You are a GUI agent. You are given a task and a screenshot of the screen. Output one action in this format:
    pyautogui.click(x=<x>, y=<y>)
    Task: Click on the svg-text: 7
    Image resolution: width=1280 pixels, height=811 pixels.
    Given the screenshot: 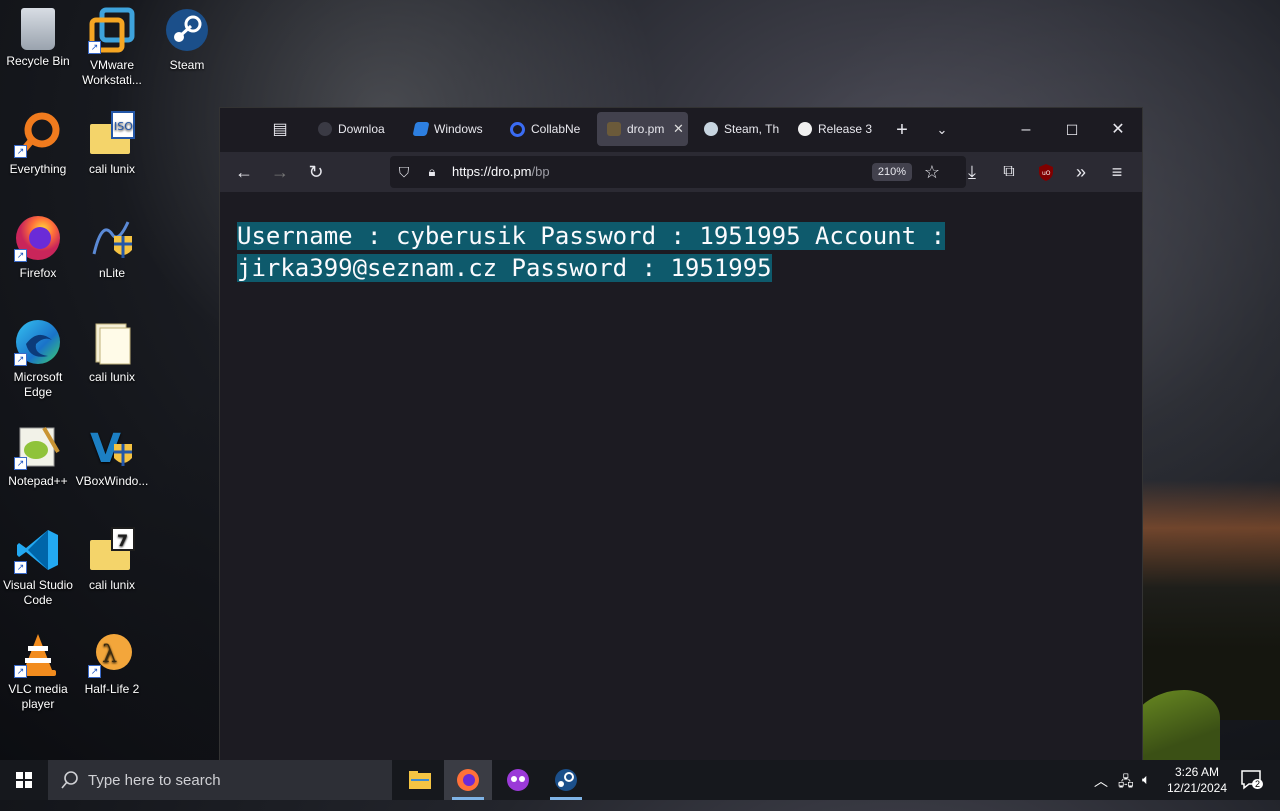 What is the action you would take?
    pyautogui.click(x=122, y=540)
    